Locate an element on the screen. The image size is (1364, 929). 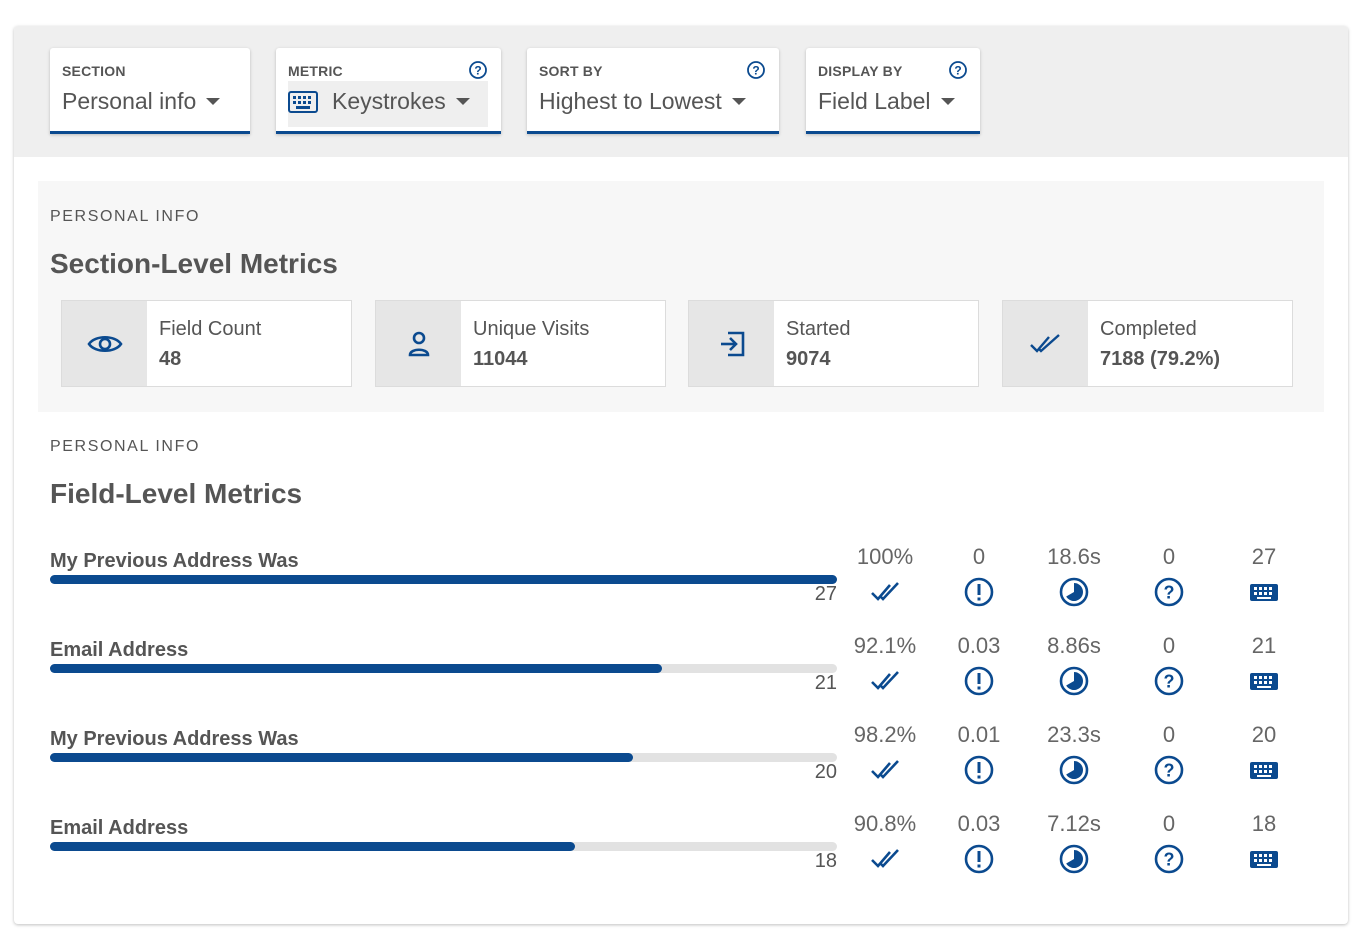
stat-completed: Completed 7188 (79.2%) is located at coordinates (1147, 343).